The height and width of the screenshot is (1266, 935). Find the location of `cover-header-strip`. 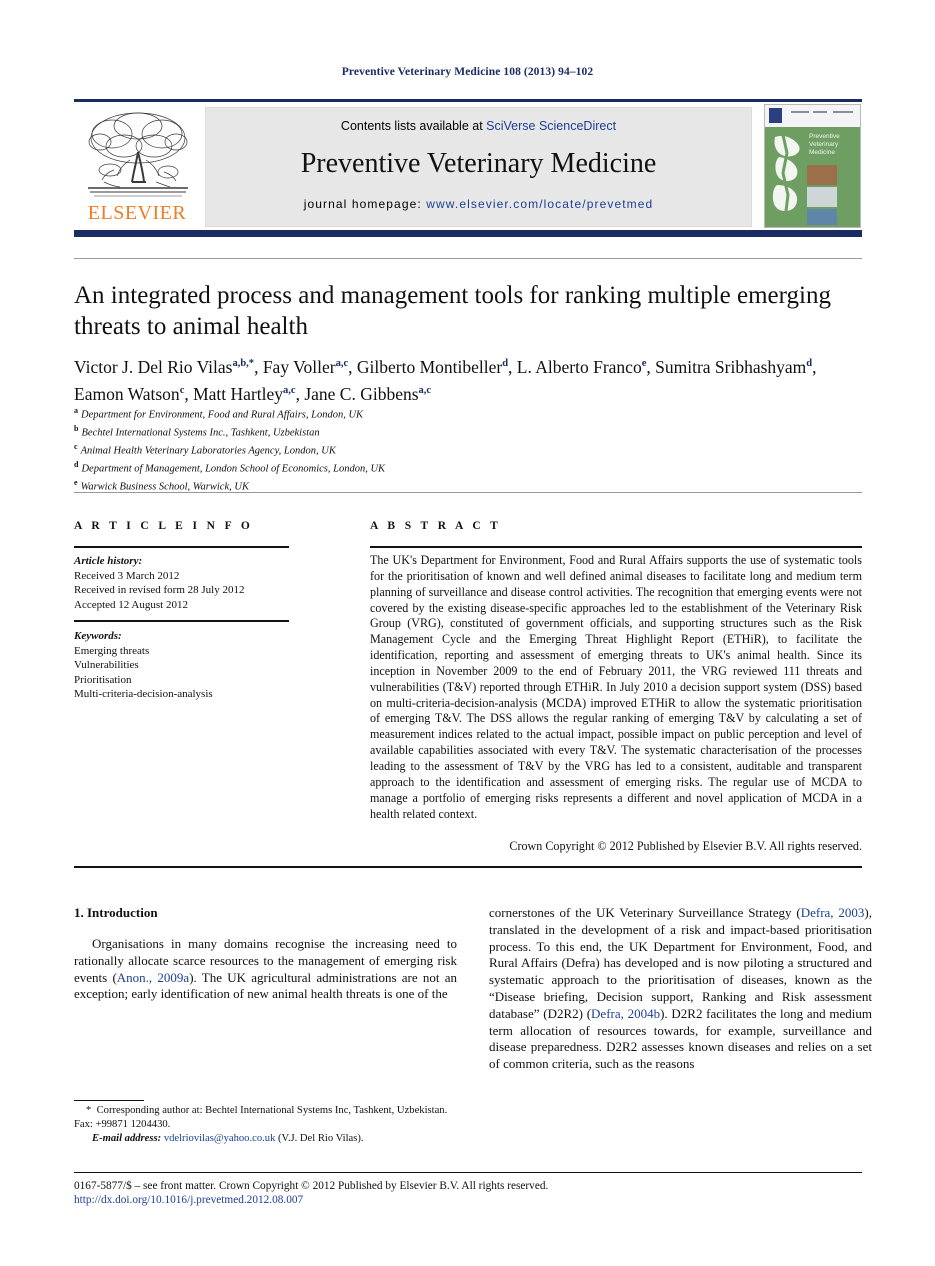

cover-header-strip is located at coordinates (812, 116).